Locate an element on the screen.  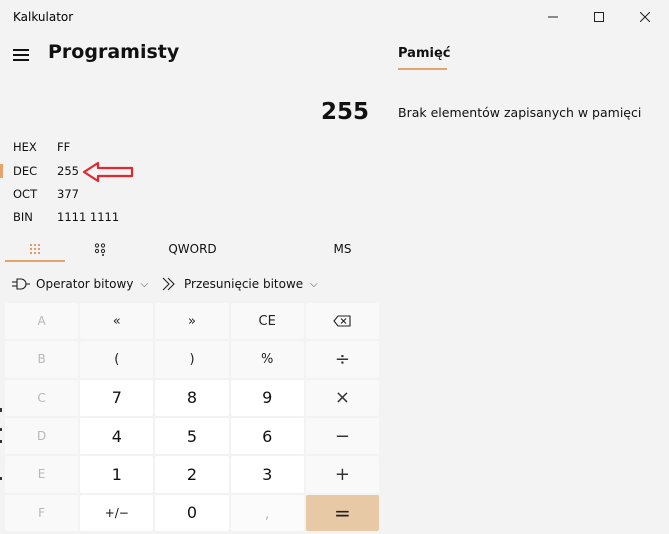
key-negate: +/− is located at coordinates (117, 512).